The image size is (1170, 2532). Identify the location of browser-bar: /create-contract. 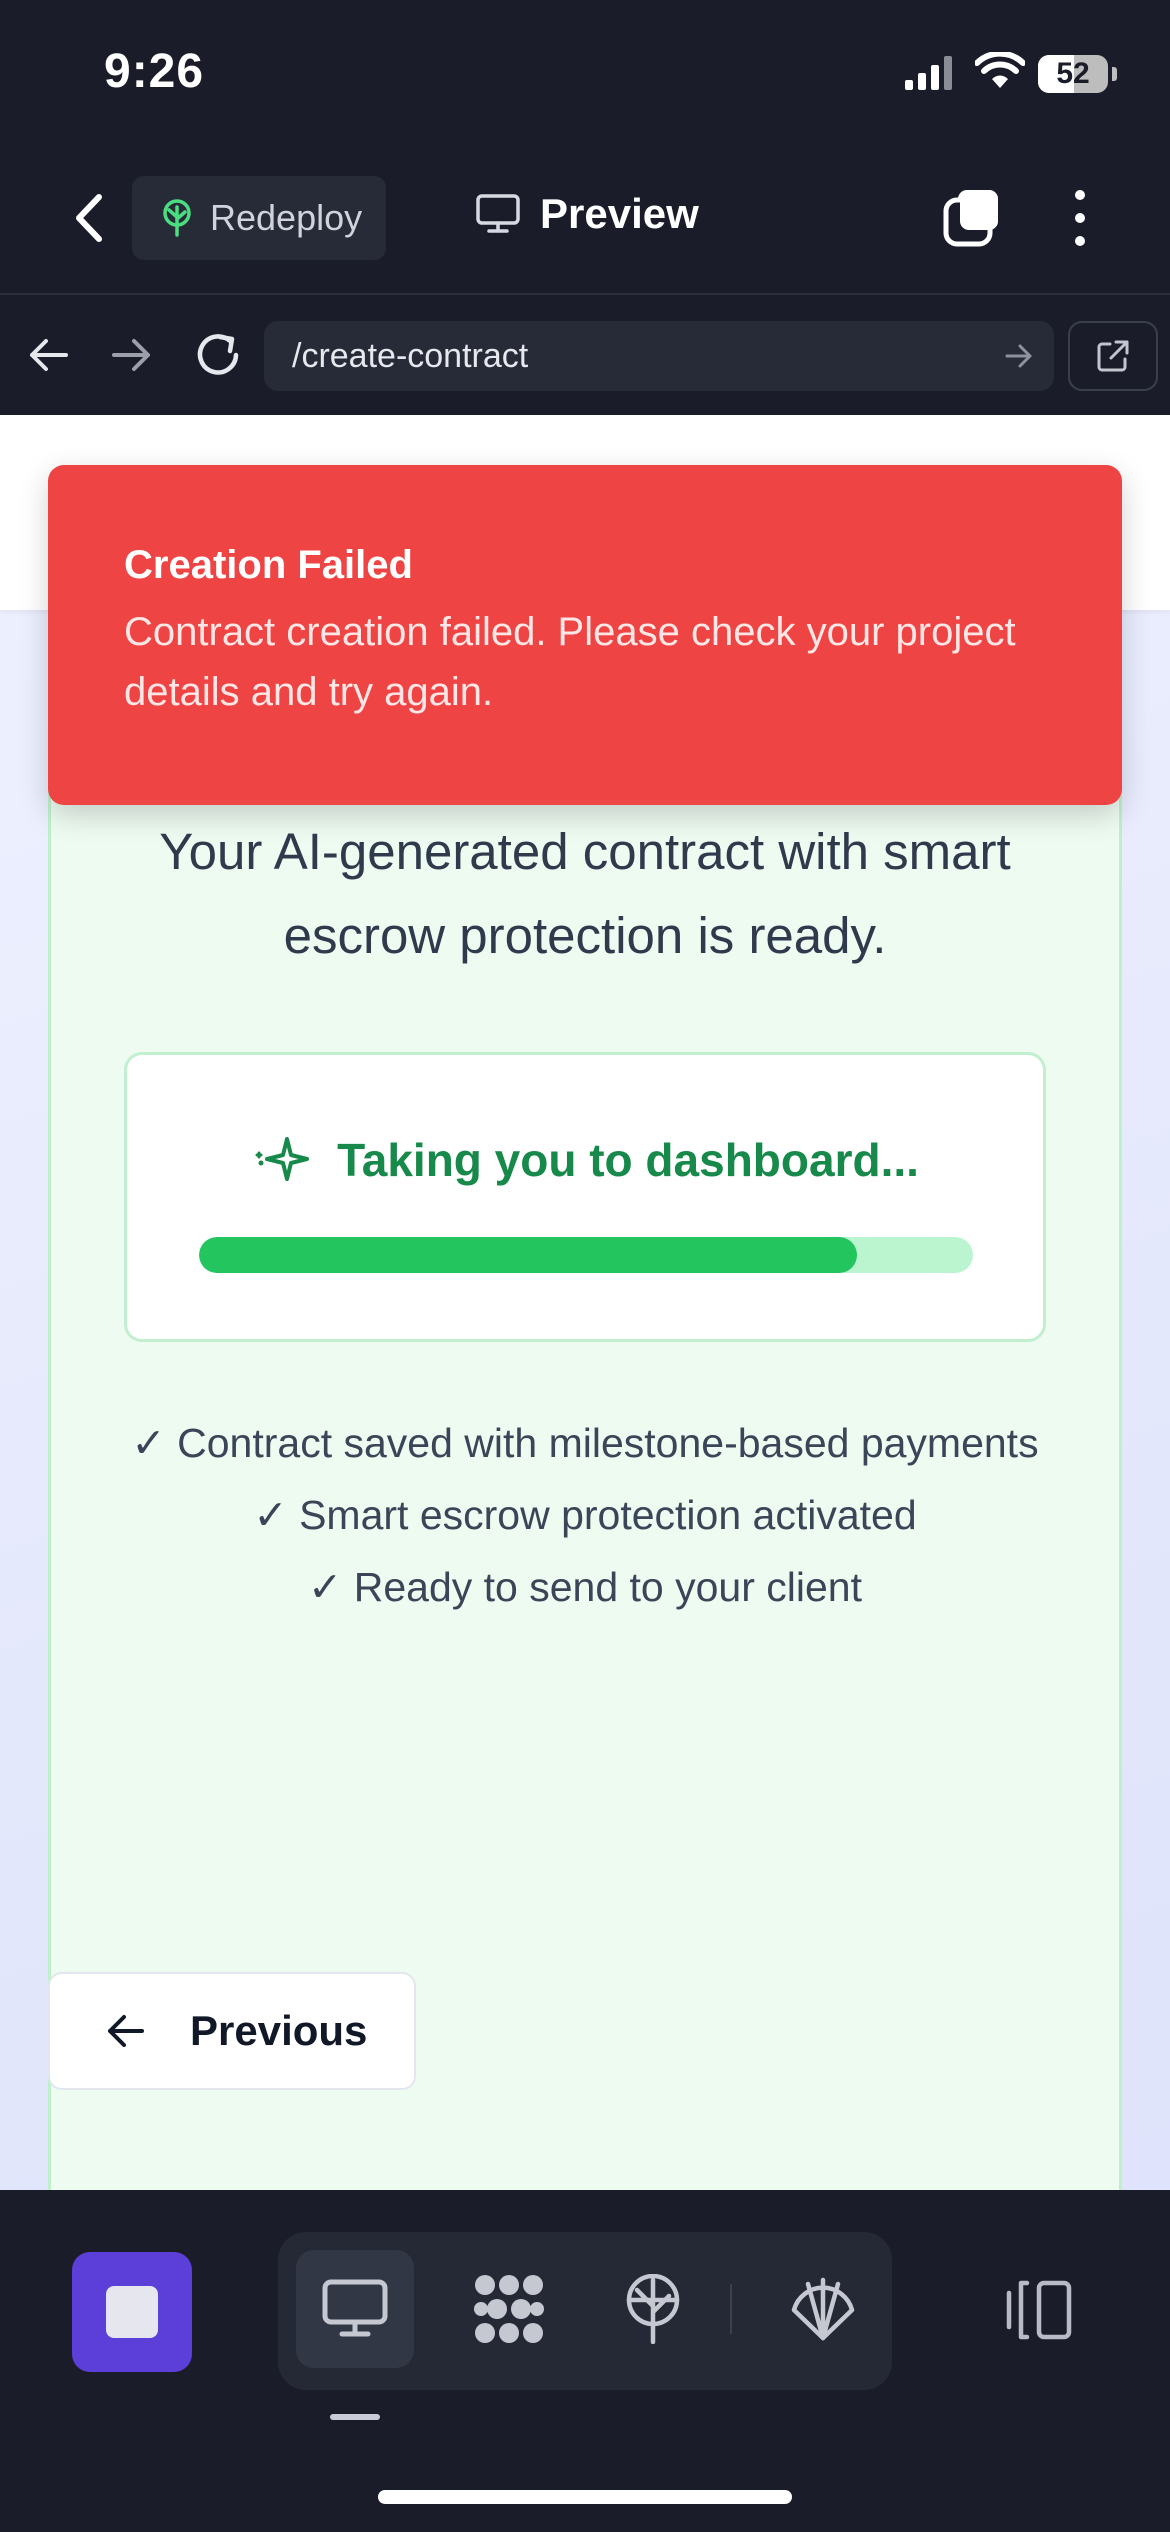
(585, 356).